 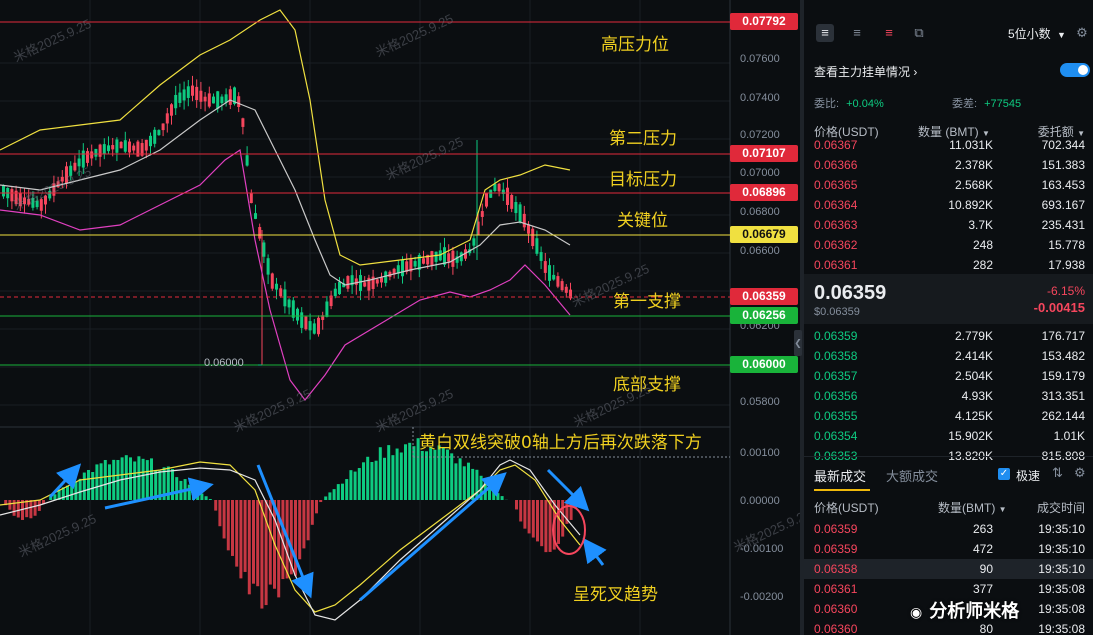 I want to click on last-price-block: 0.06359 $0.06359 -6.15% -0.00415, so click(x=948, y=299).